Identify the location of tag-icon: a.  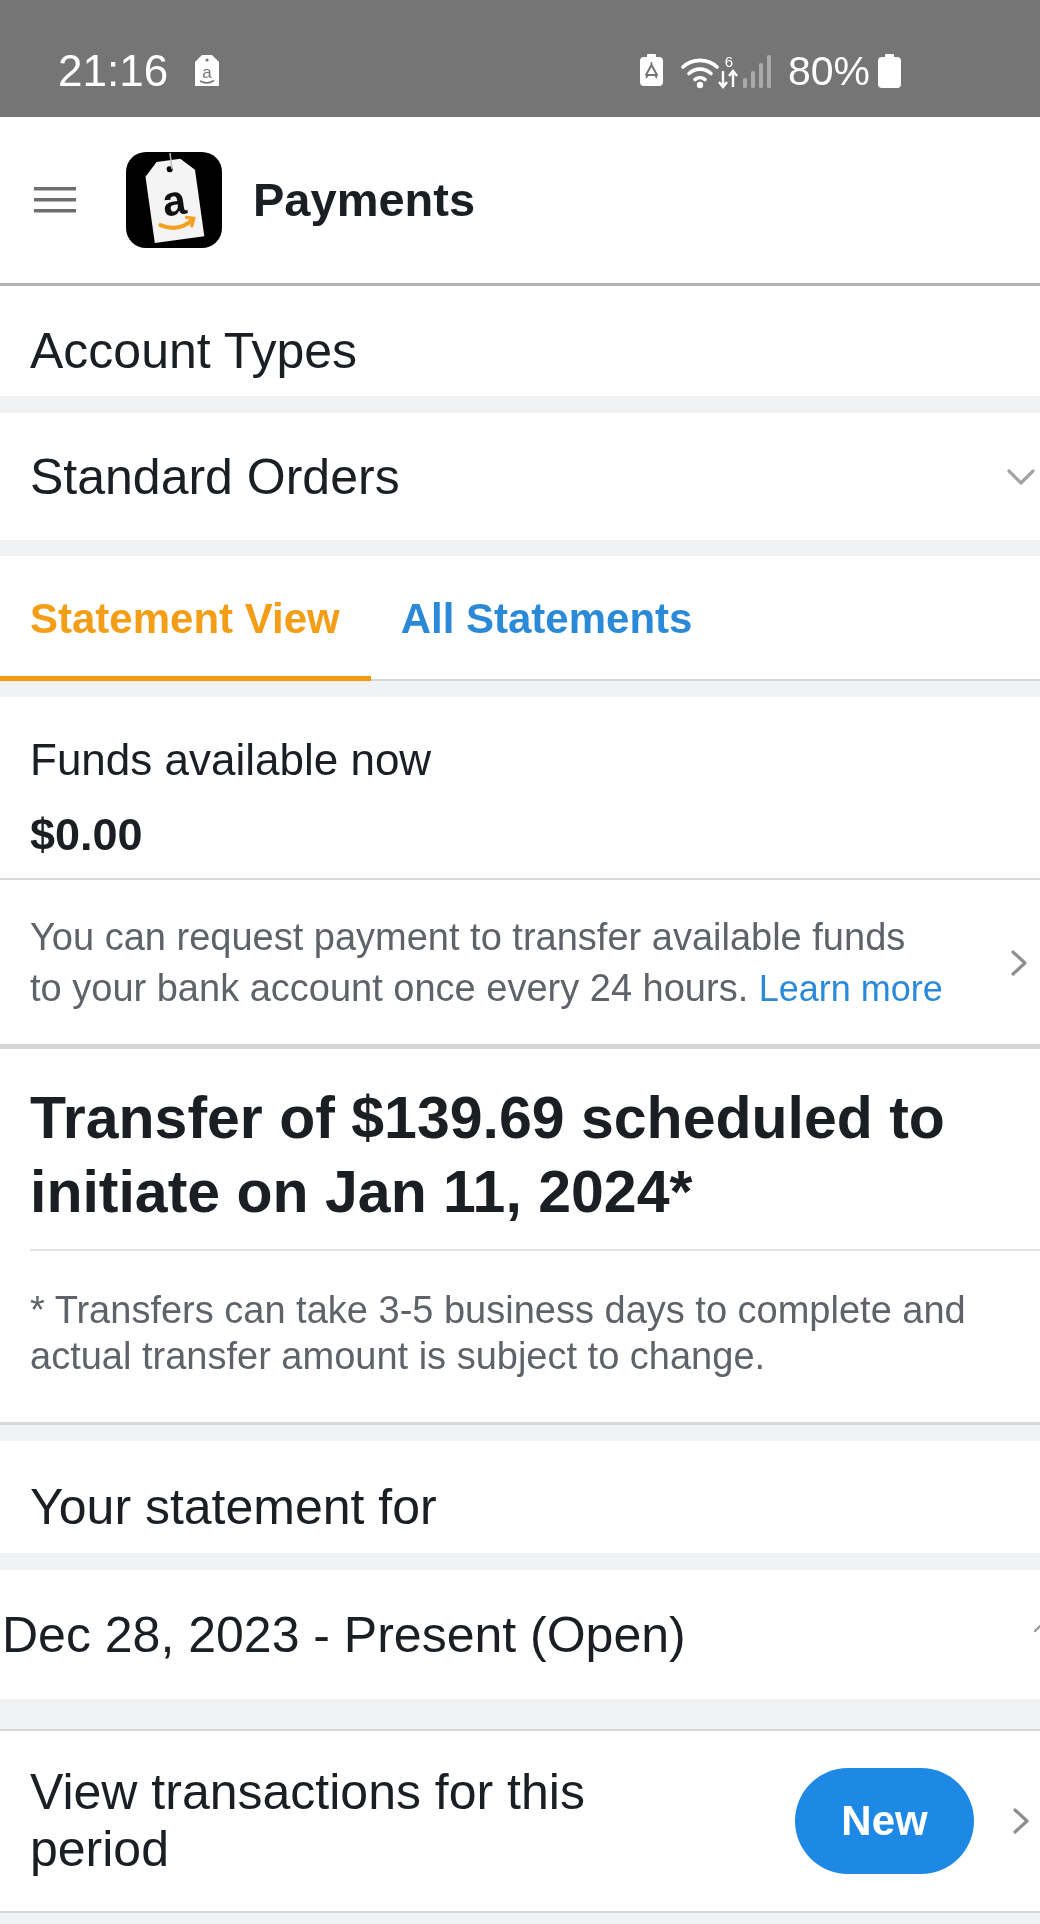
(207, 70).